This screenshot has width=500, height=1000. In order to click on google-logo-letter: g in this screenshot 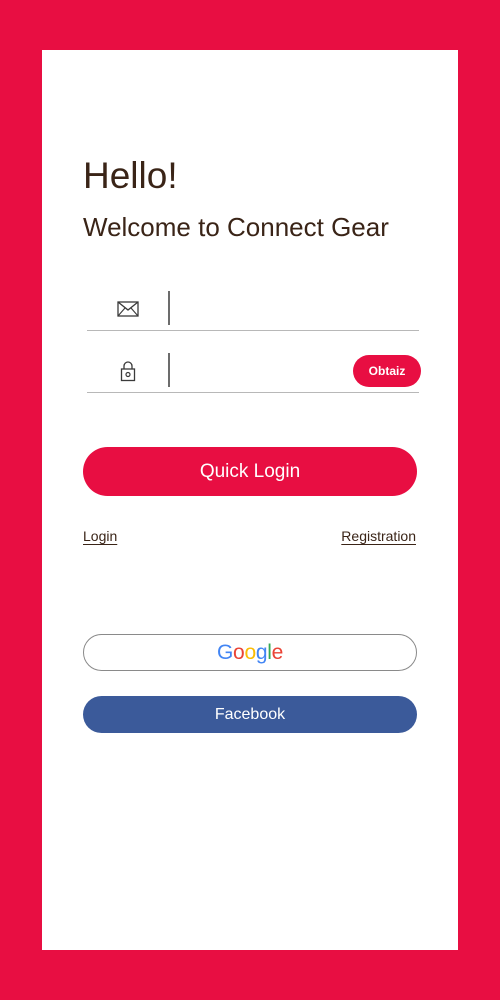, I will do `click(261, 652)`.